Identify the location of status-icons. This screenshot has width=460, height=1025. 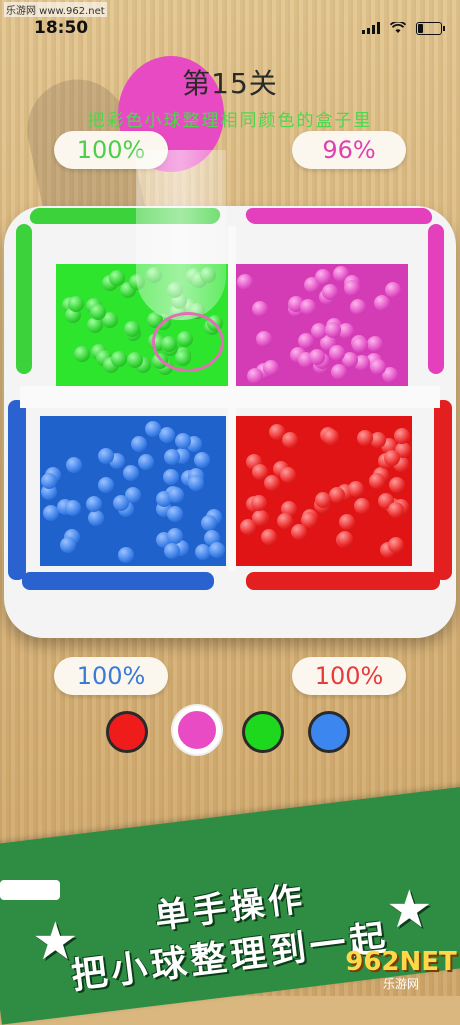
(403, 28).